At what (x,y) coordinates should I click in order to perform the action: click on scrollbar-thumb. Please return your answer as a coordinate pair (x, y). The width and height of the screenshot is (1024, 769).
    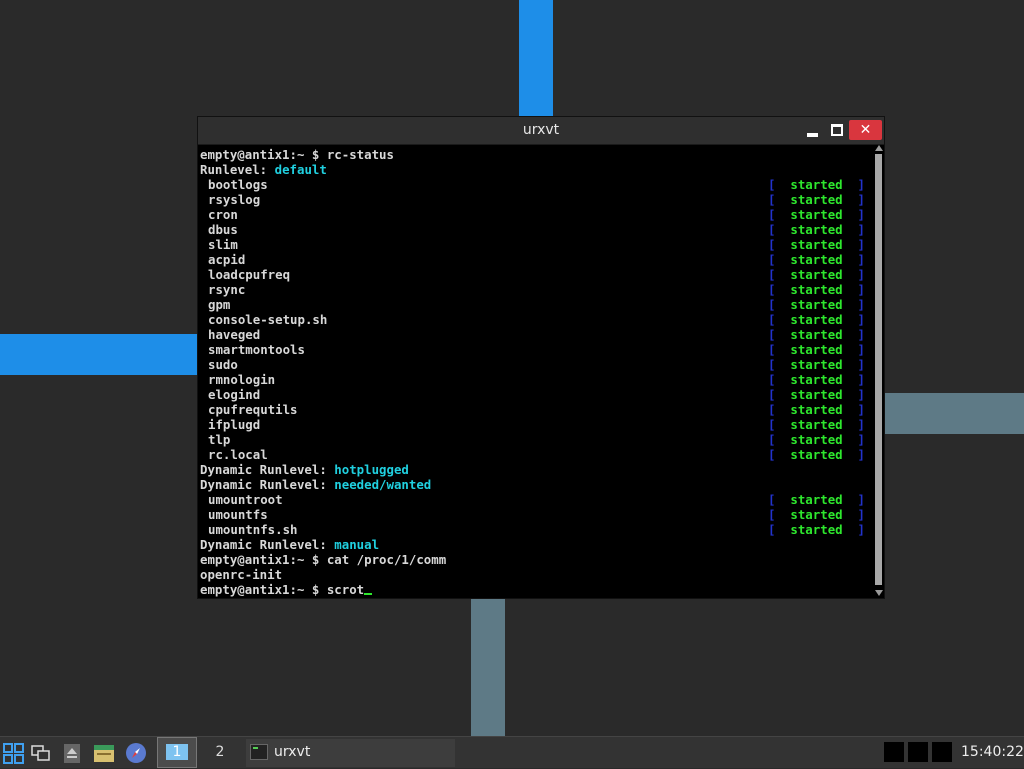
    Looking at the image, I should click on (878, 369).